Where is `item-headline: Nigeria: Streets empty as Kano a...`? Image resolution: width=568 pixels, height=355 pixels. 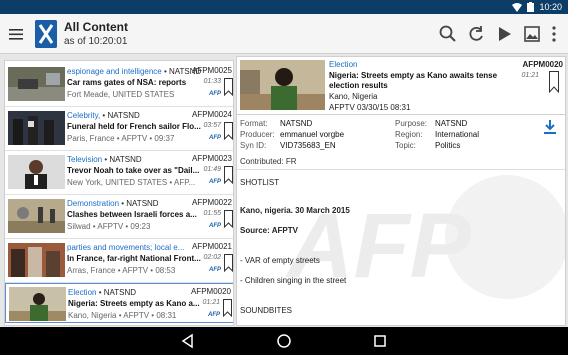
item-headline: Nigeria: Streets empty as Kano a... is located at coordinates (134, 303).